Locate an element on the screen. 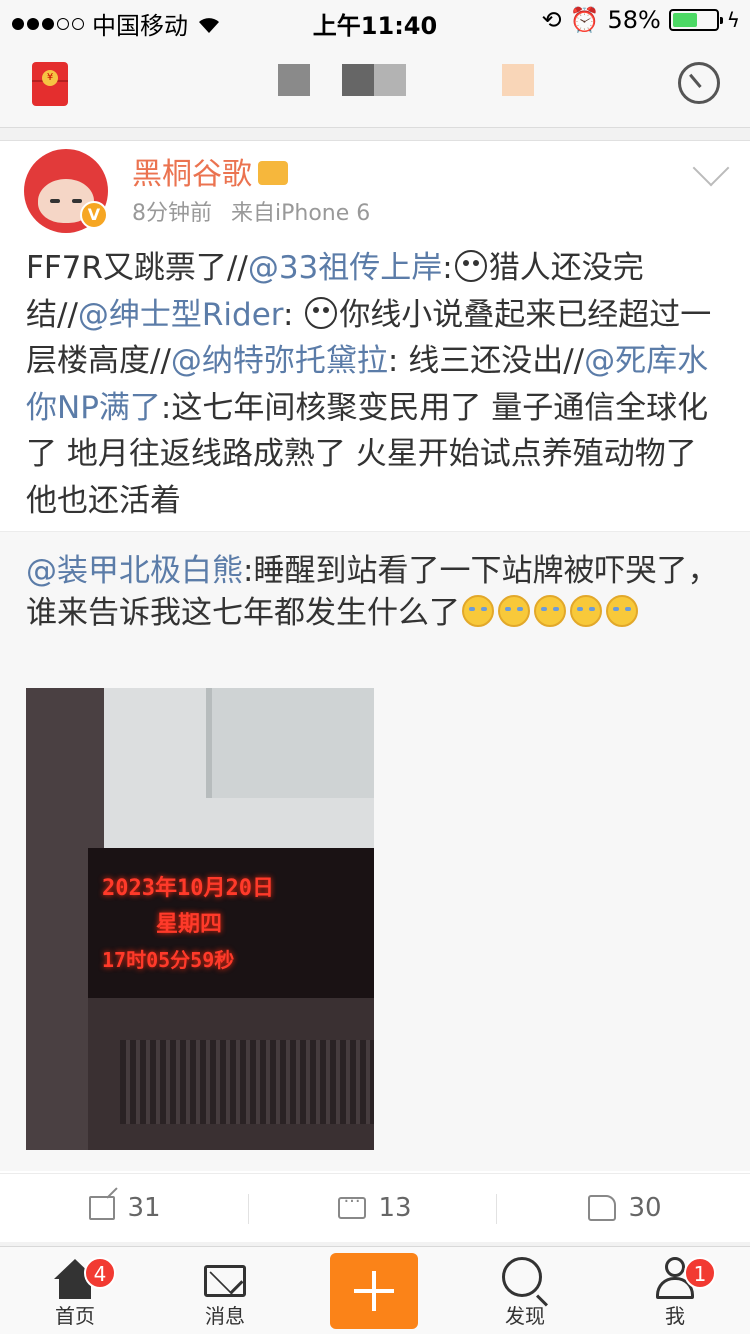 This screenshot has height=1334, width=750. comment-icon is located at coordinates (352, 1205).